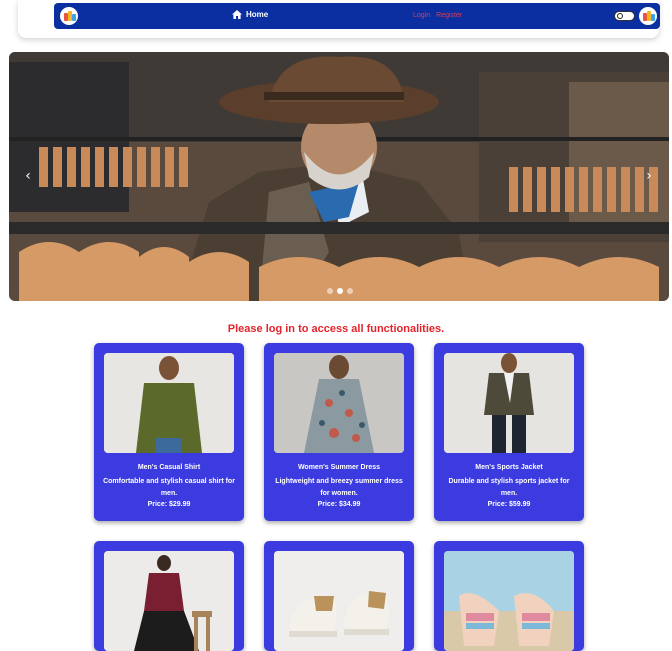  Describe the element at coordinates (421, 15) in the screenshot. I see `login-link: Login` at that location.